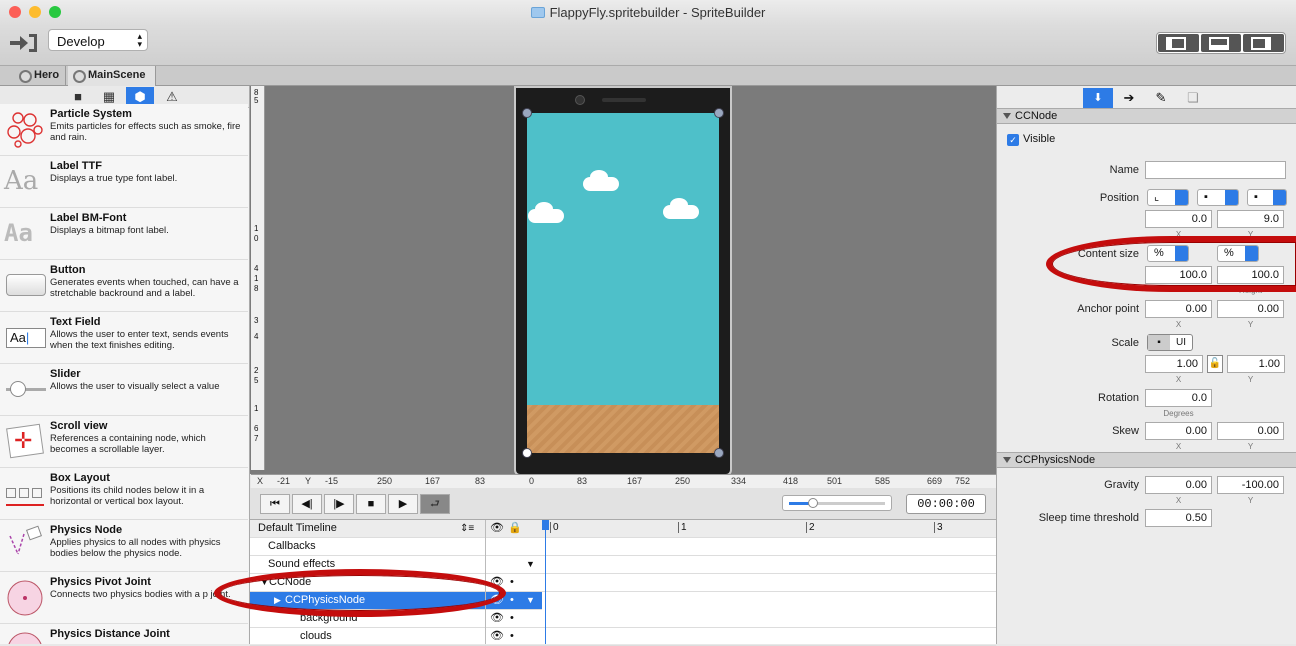 The image size is (1296, 646). Describe the element at coordinates (623, 429) in the screenshot. I see `scene-ground` at that location.